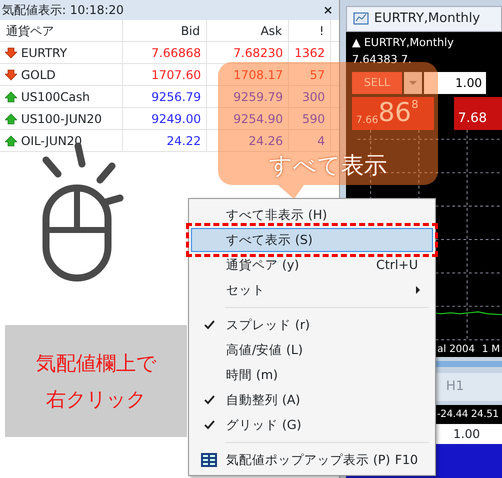 This screenshot has width=502, height=478. What do you see at coordinates (321, 141) in the screenshot?
I see `spread-value: 4` at bounding box center [321, 141].